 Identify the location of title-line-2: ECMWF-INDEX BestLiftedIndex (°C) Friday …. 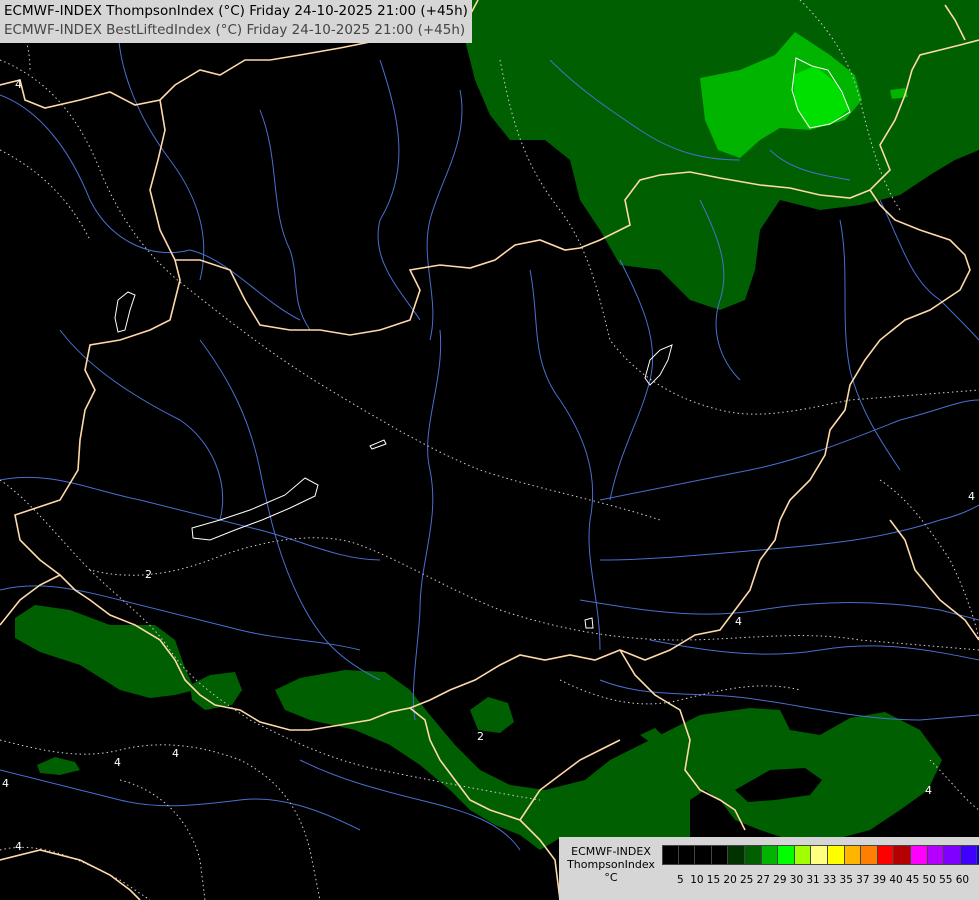
(235, 30).